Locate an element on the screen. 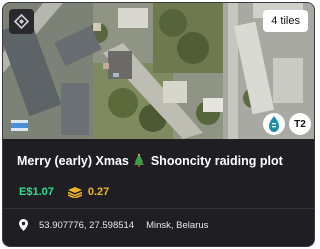  stake-stack-icon is located at coordinates (74, 192).